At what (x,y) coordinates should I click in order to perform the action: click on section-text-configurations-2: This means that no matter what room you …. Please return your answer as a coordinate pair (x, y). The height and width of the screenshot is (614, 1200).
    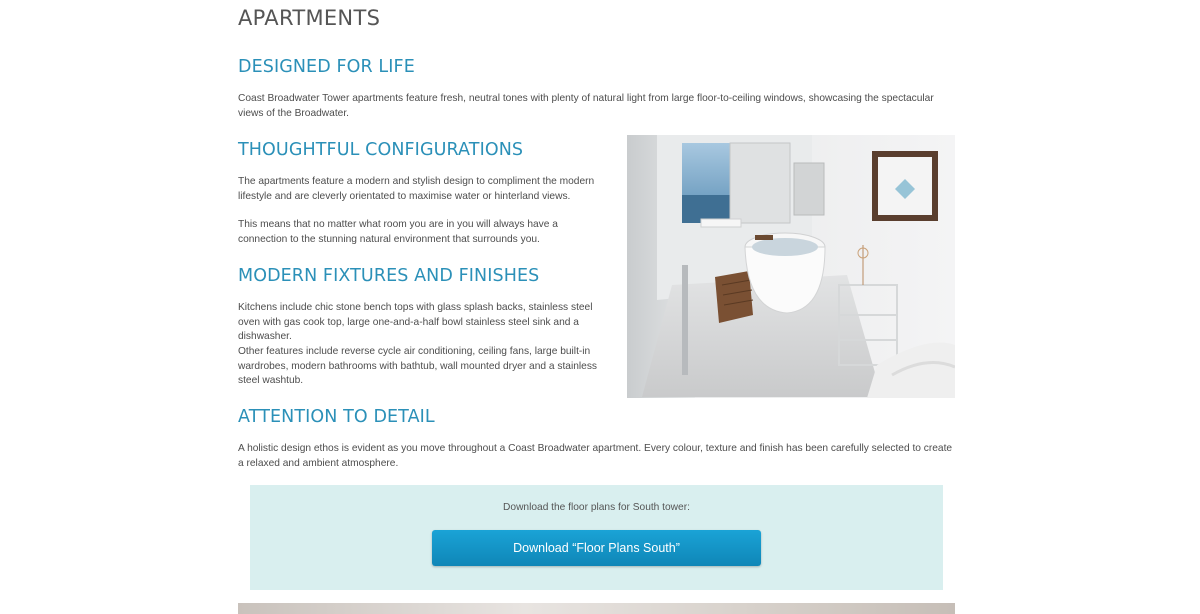
    Looking at the image, I should click on (398, 232).